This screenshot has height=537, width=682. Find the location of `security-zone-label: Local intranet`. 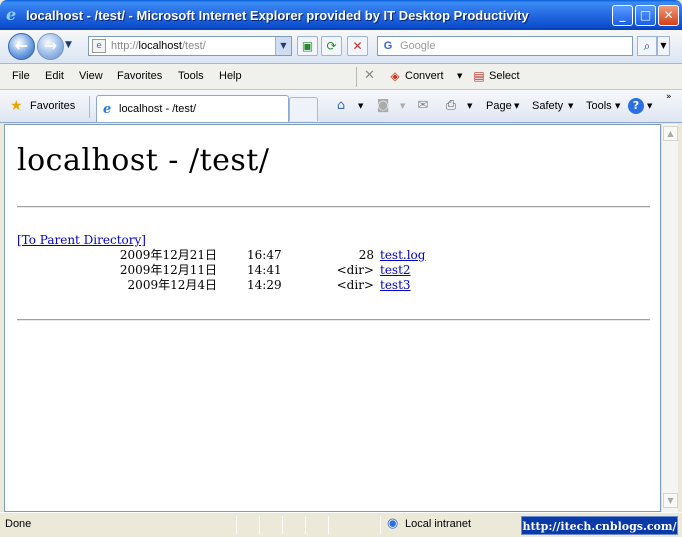

security-zone-label: Local intranet is located at coordinates (438, 524).